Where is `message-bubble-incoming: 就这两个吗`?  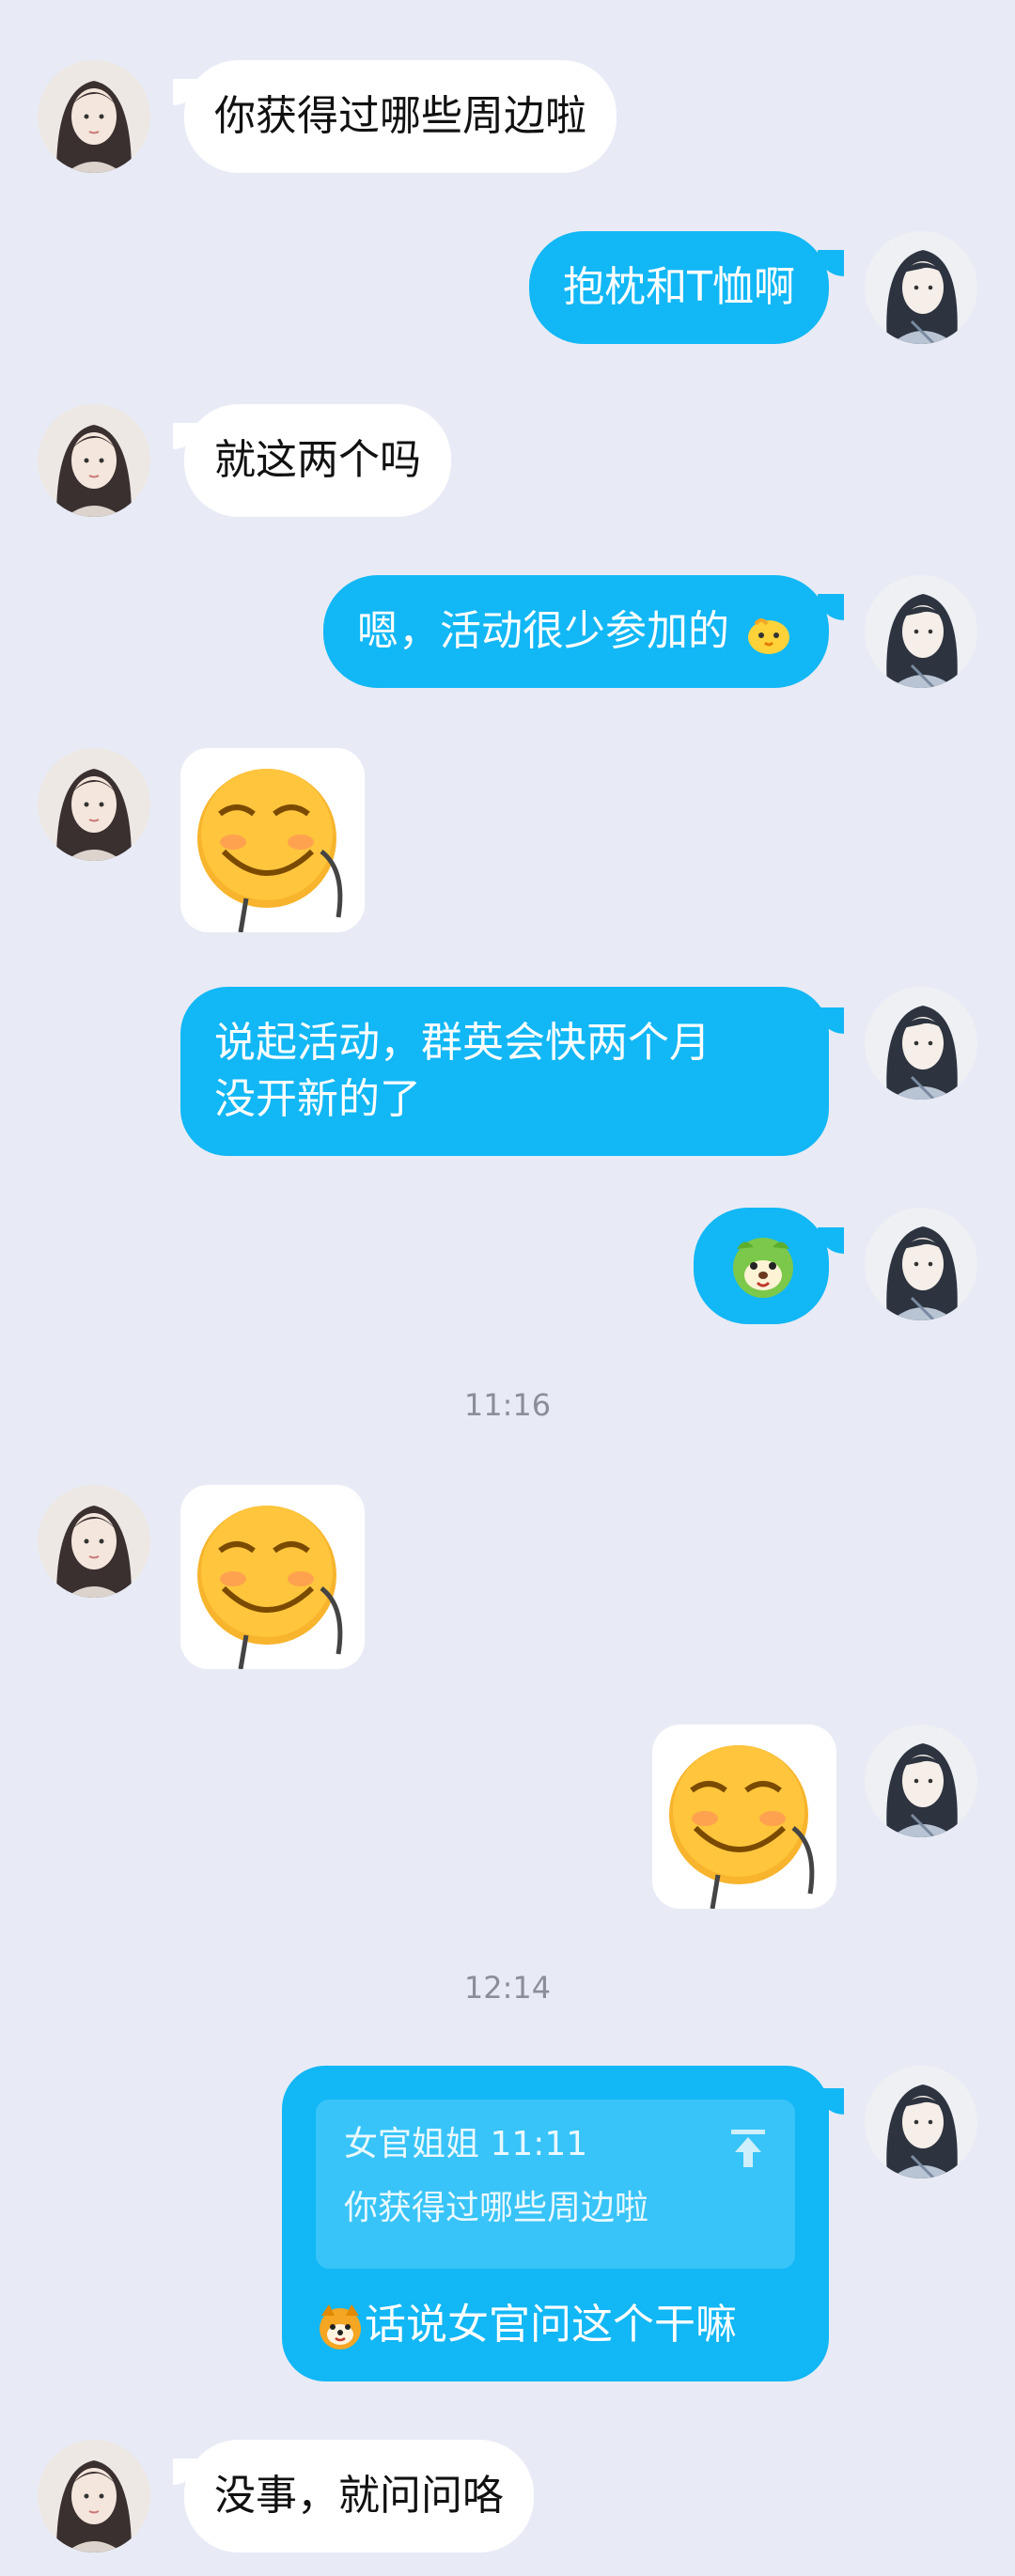 message-bubble-incoming: 就这两个吗 is located at coordinates (317, 460).